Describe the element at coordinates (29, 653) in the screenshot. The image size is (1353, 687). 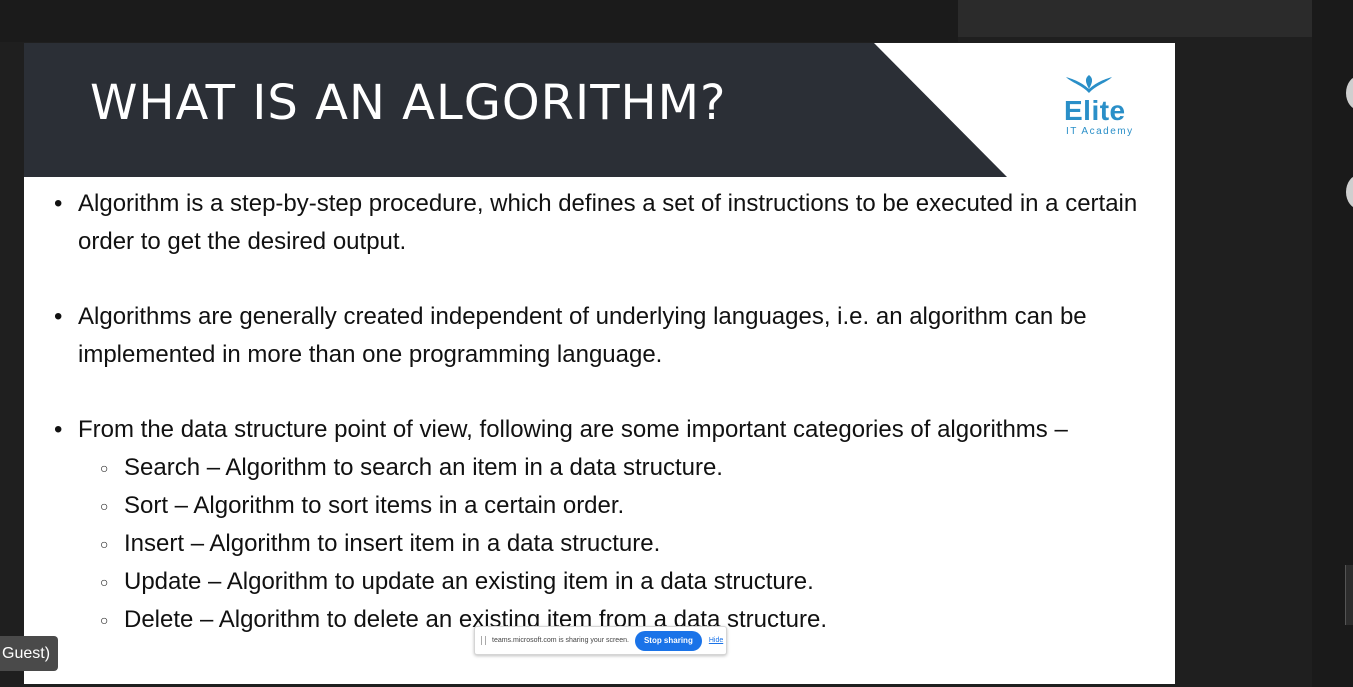
I see `participant-name-tag: Guest)` at that location.